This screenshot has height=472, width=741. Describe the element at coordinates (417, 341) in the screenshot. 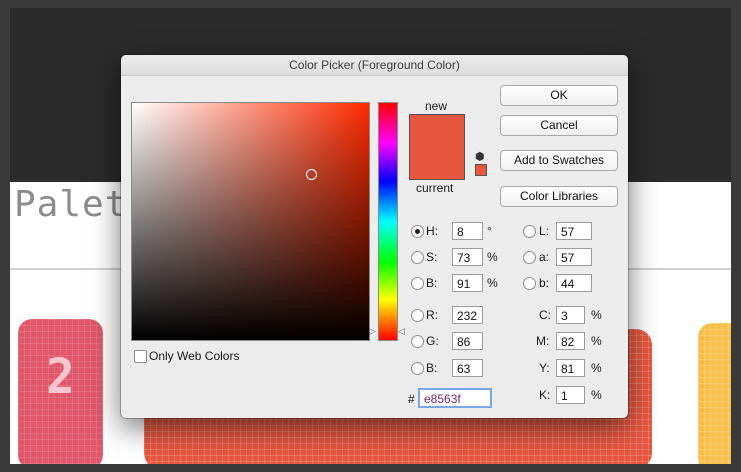

I see `green-radio` at that location.